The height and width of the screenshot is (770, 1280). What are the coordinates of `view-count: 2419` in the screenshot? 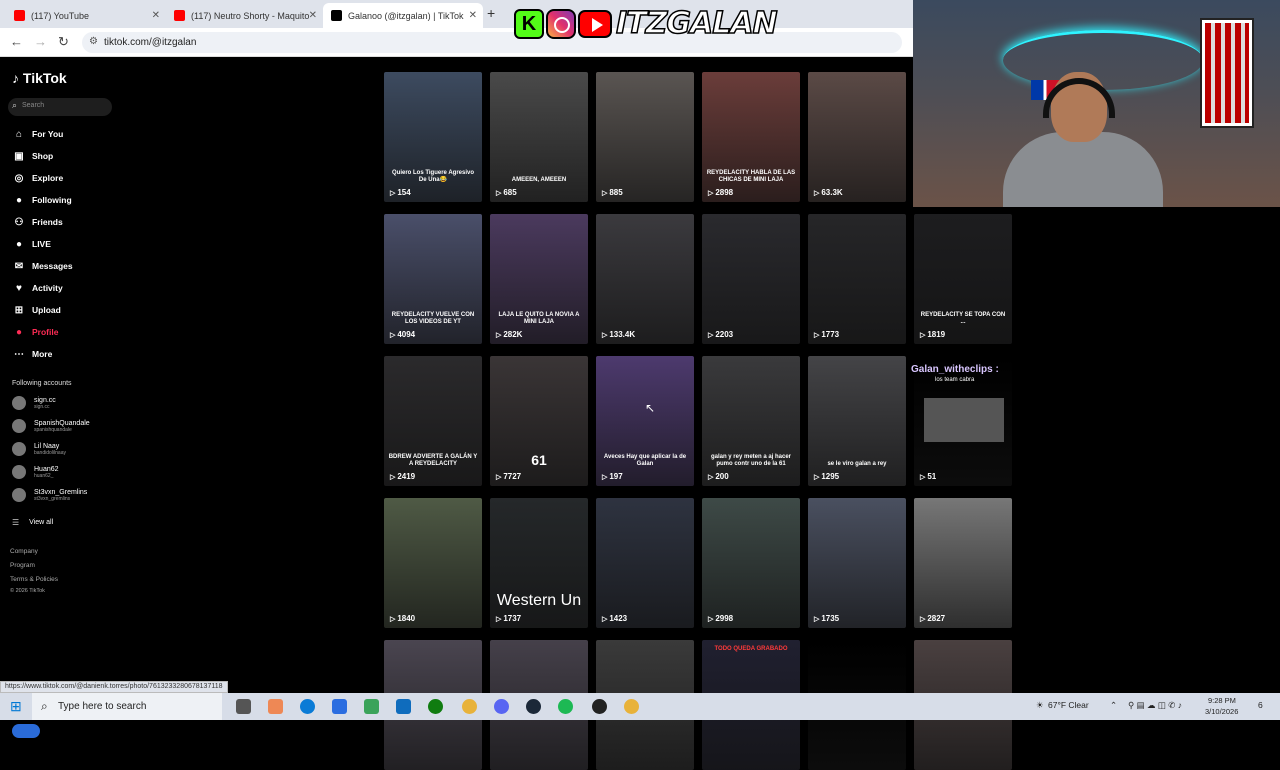 It's located at (402, 476).